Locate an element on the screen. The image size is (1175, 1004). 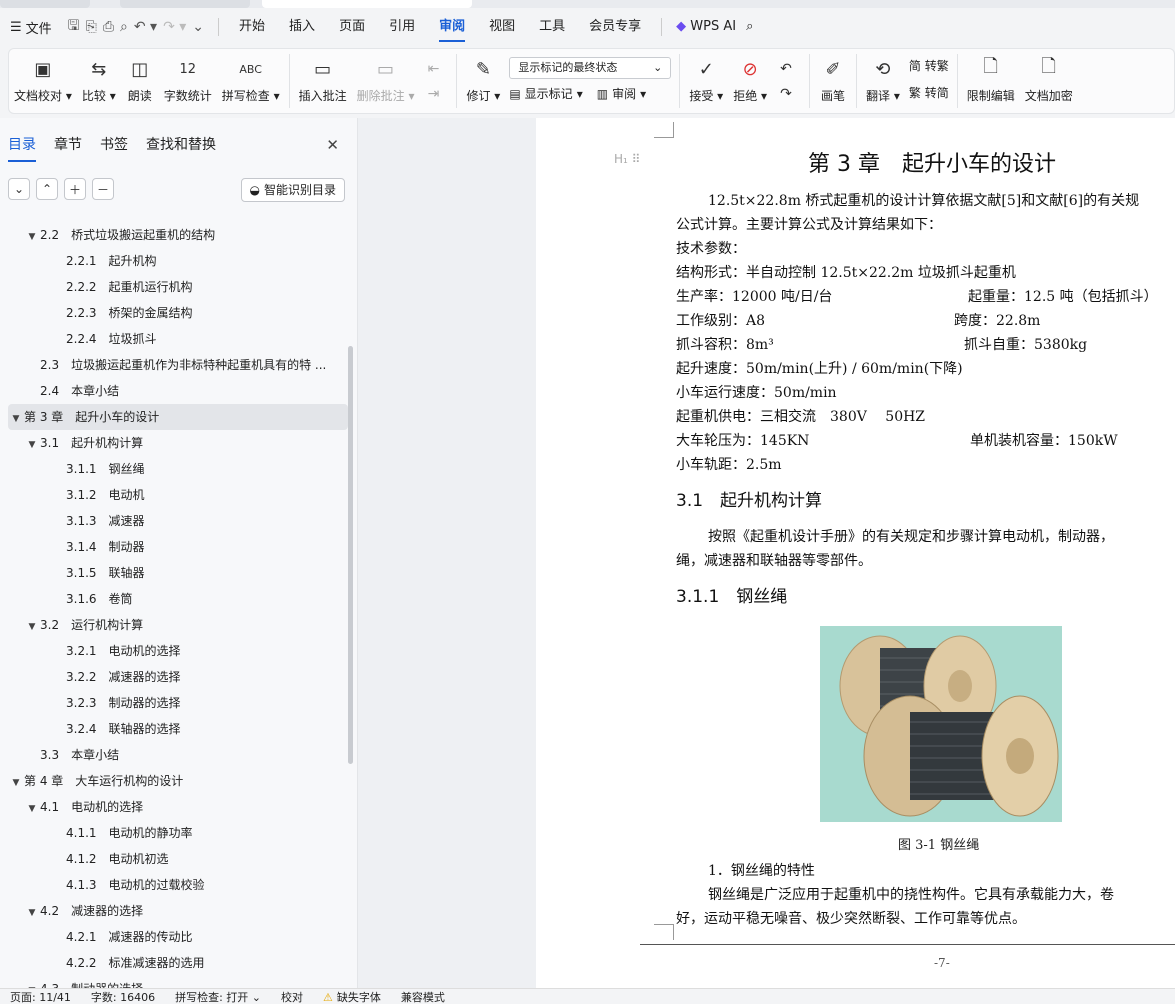
smart-toc-button: ◒ 智能识别目录 is located at coordinates (292, 190).